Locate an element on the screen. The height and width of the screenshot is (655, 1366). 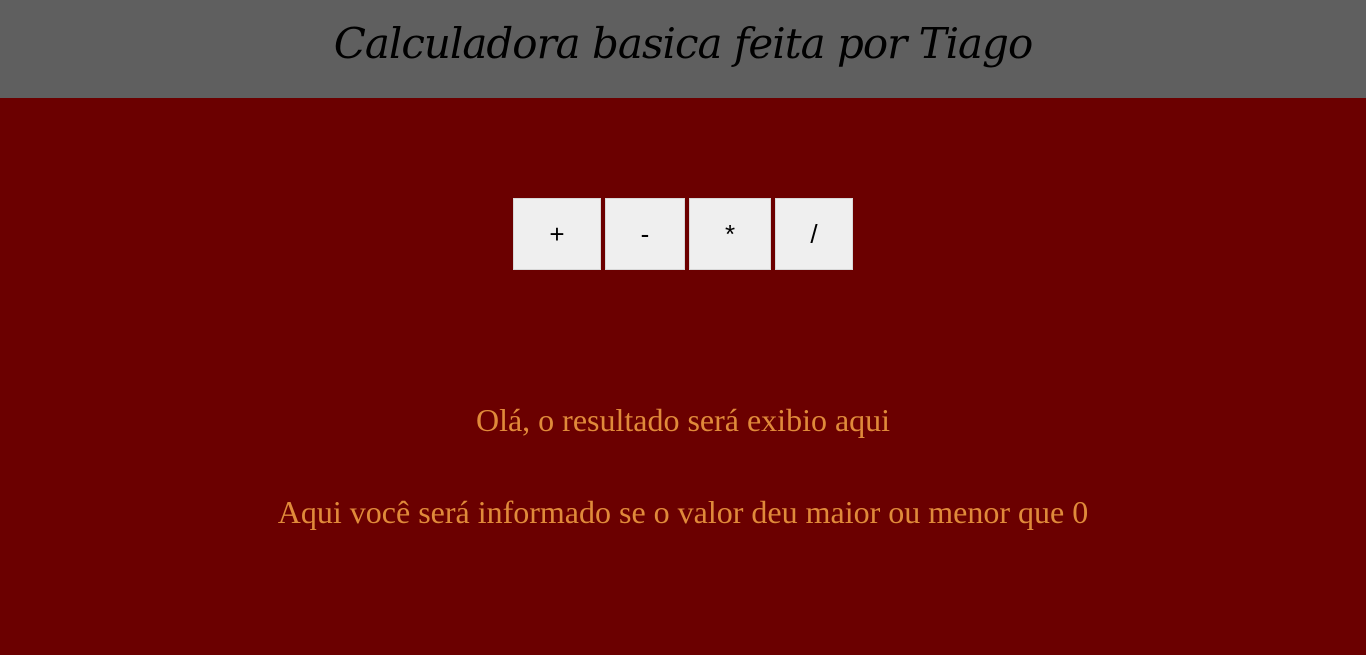
operation-buttons: + - * / is located at coordinates (683, 235).